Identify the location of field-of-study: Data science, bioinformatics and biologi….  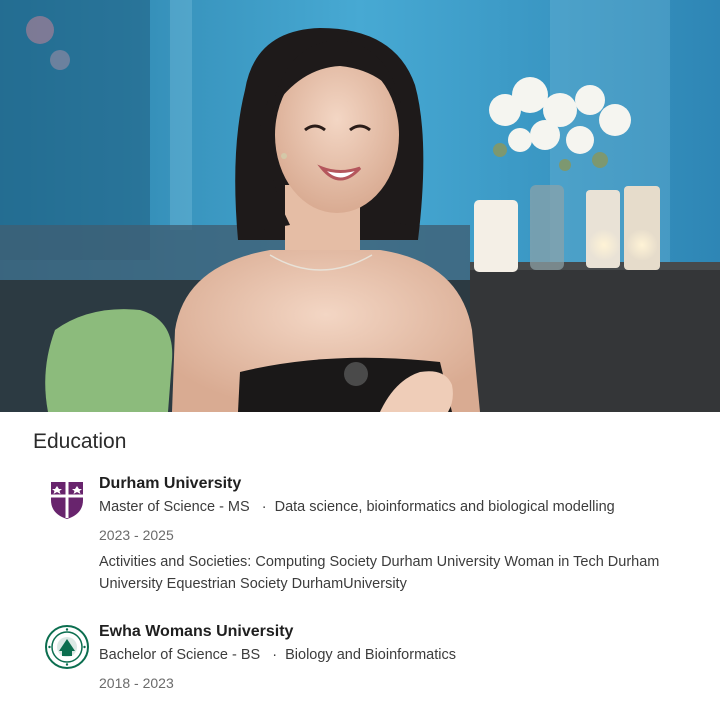
(444, 507).